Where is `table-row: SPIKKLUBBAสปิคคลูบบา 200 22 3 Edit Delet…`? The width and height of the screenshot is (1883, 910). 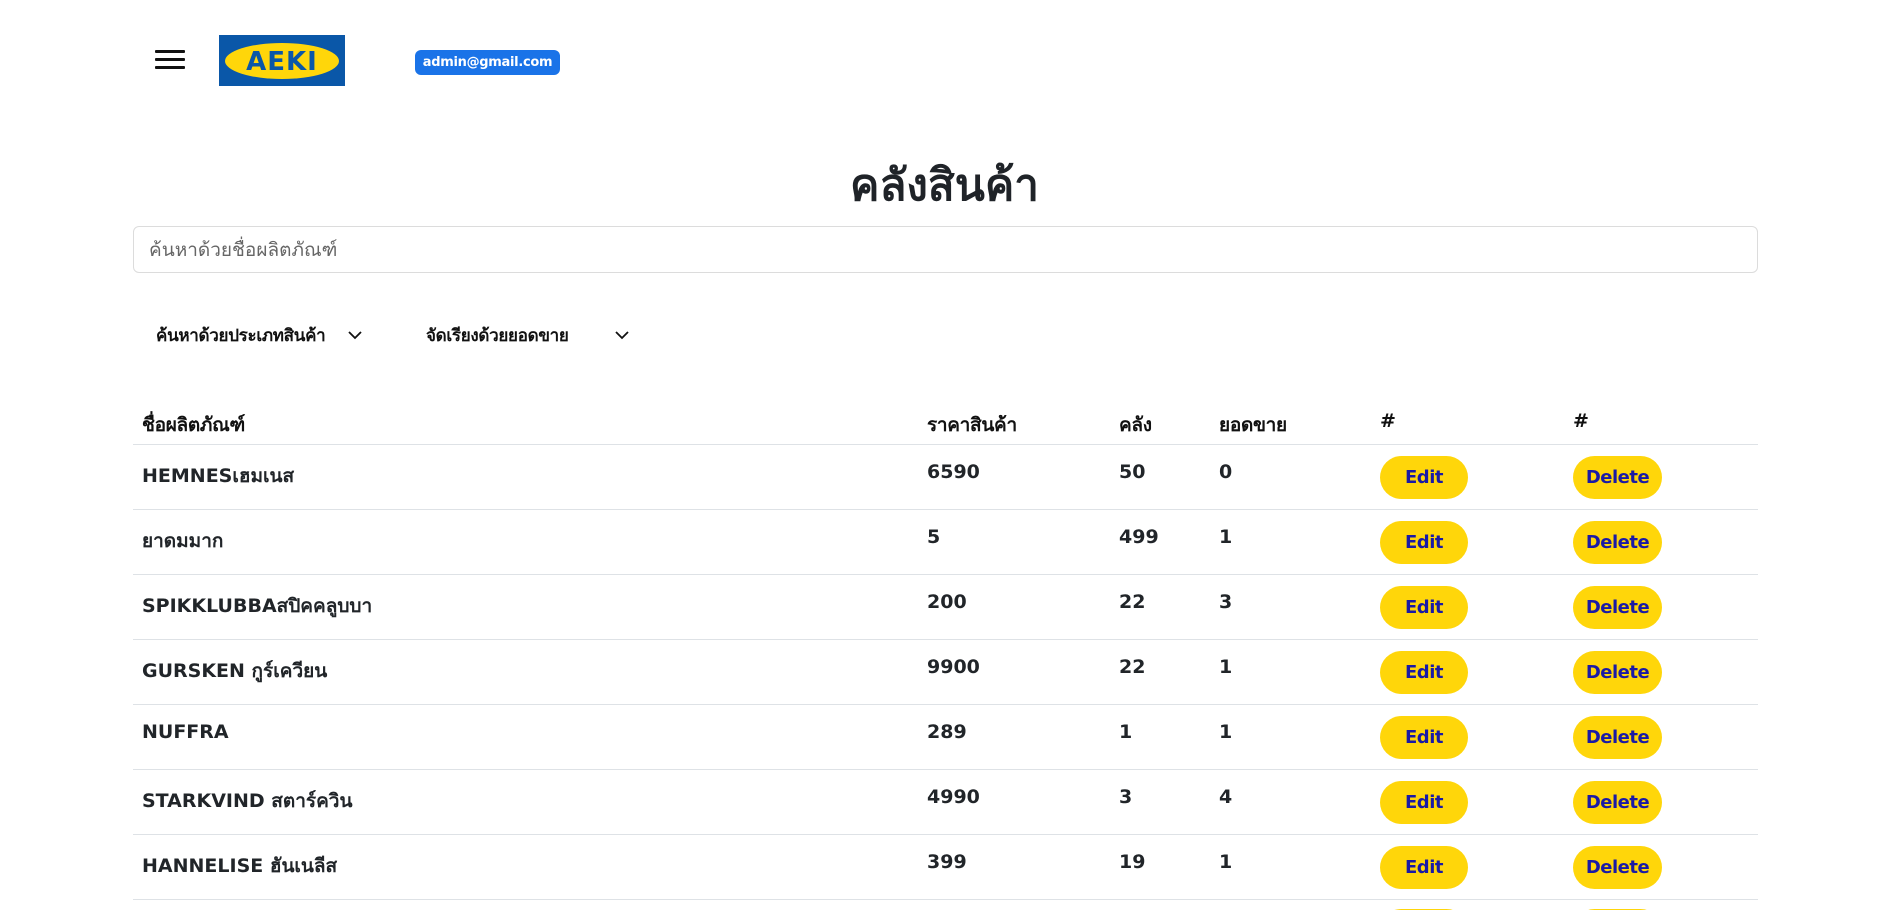 table-row: SPIKKLUBBAสปิคคลูบบา 200 22 3 Edit Delet… is located at coordinates (945, 607).